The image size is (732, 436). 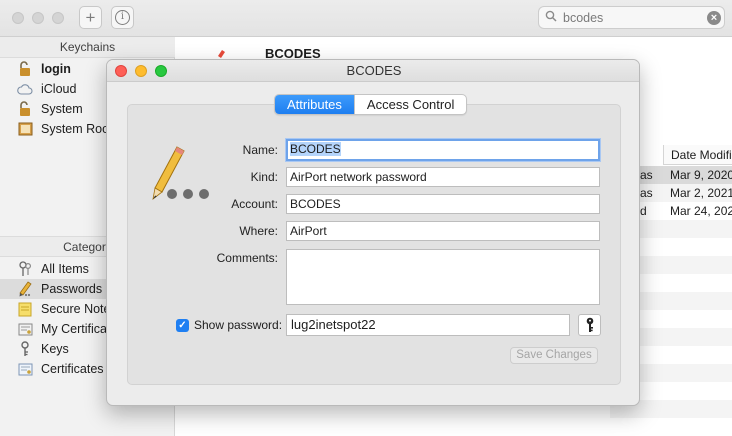 I want to click on where-field: AirPort, so click(x=443, y=231).